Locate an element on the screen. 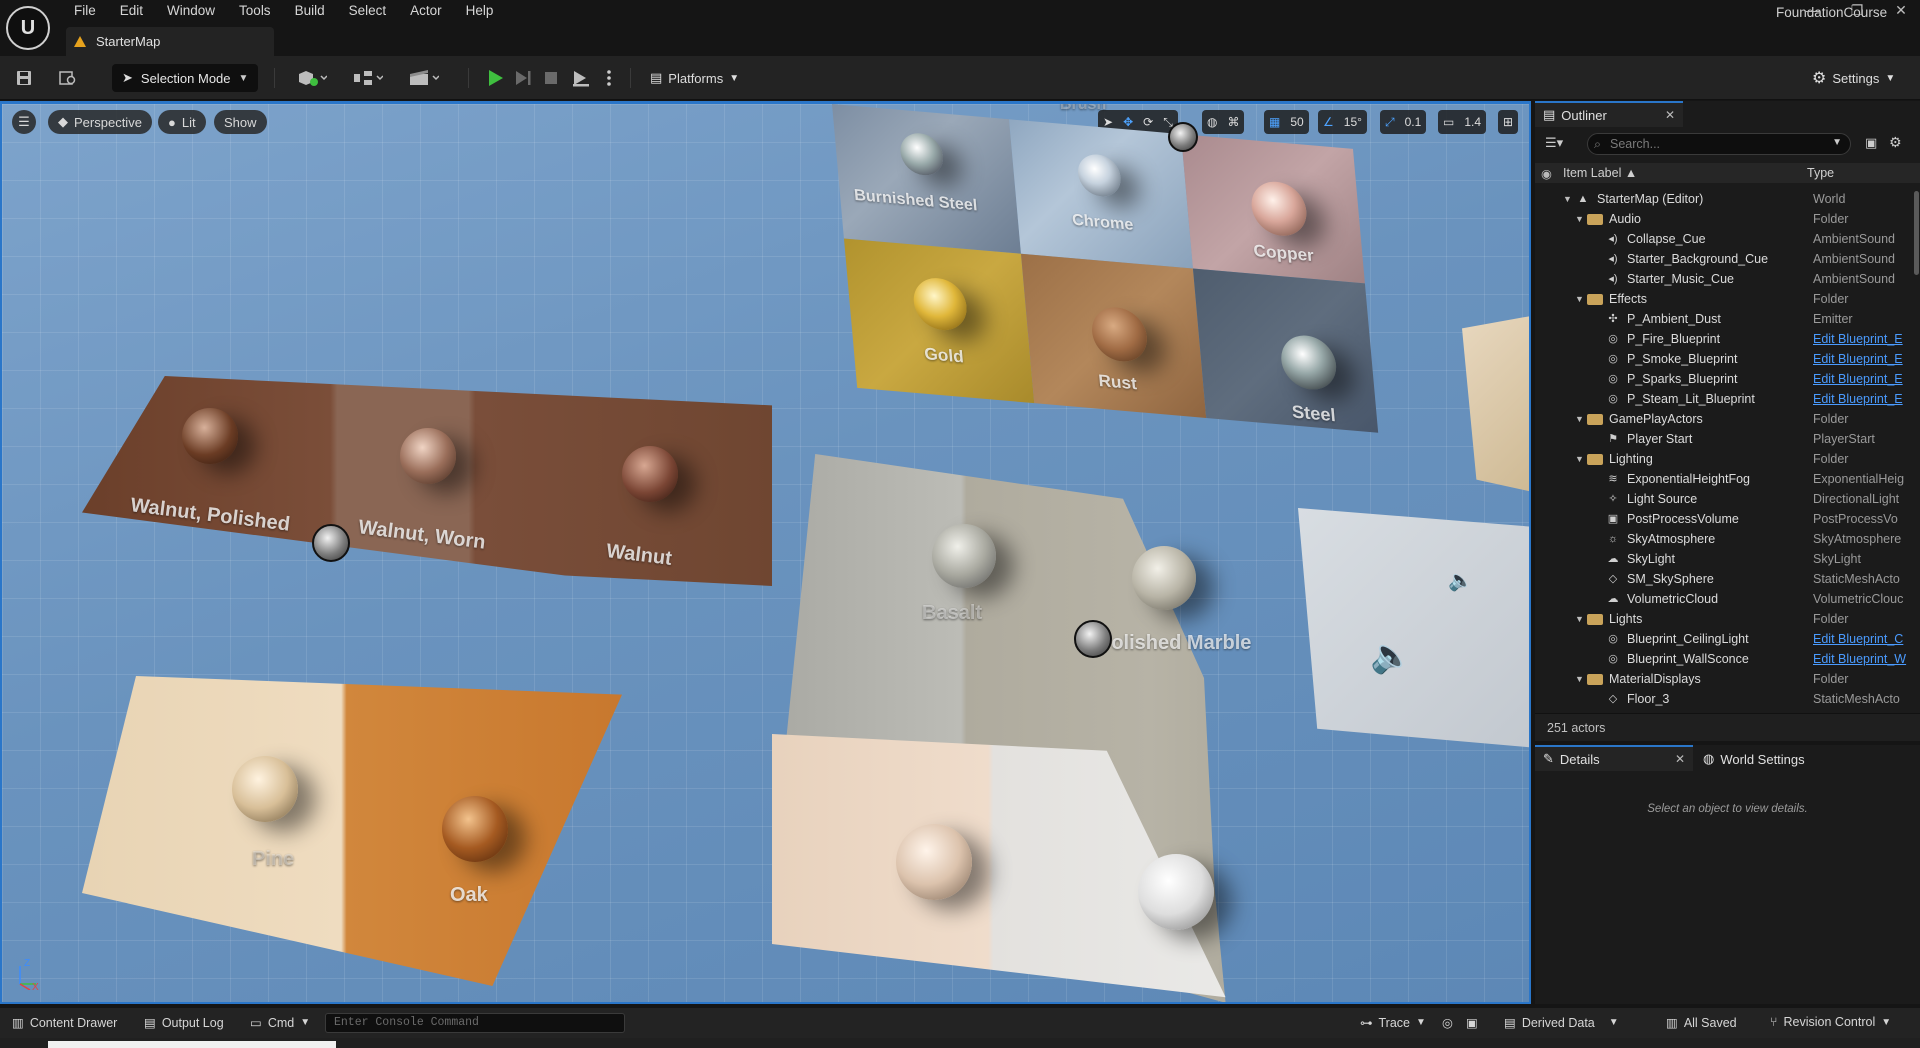 Image resolution: width=1920 pixels, height=1048 pixels. outliner-folder-row: ▼ Lighting Folder is located at coordinates (1722, 459).